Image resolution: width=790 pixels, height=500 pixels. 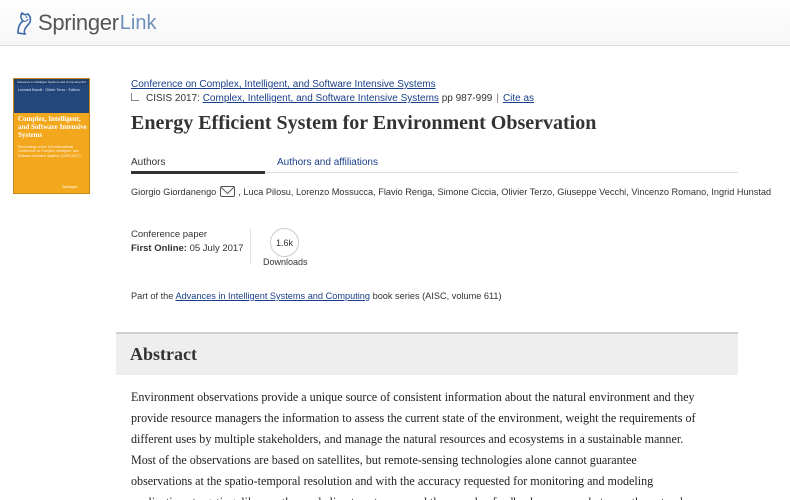 What do you see at coordinates (395, 23) in the screenshot?
I see `site-header: Springer Link` at bounding box center [395, 23].